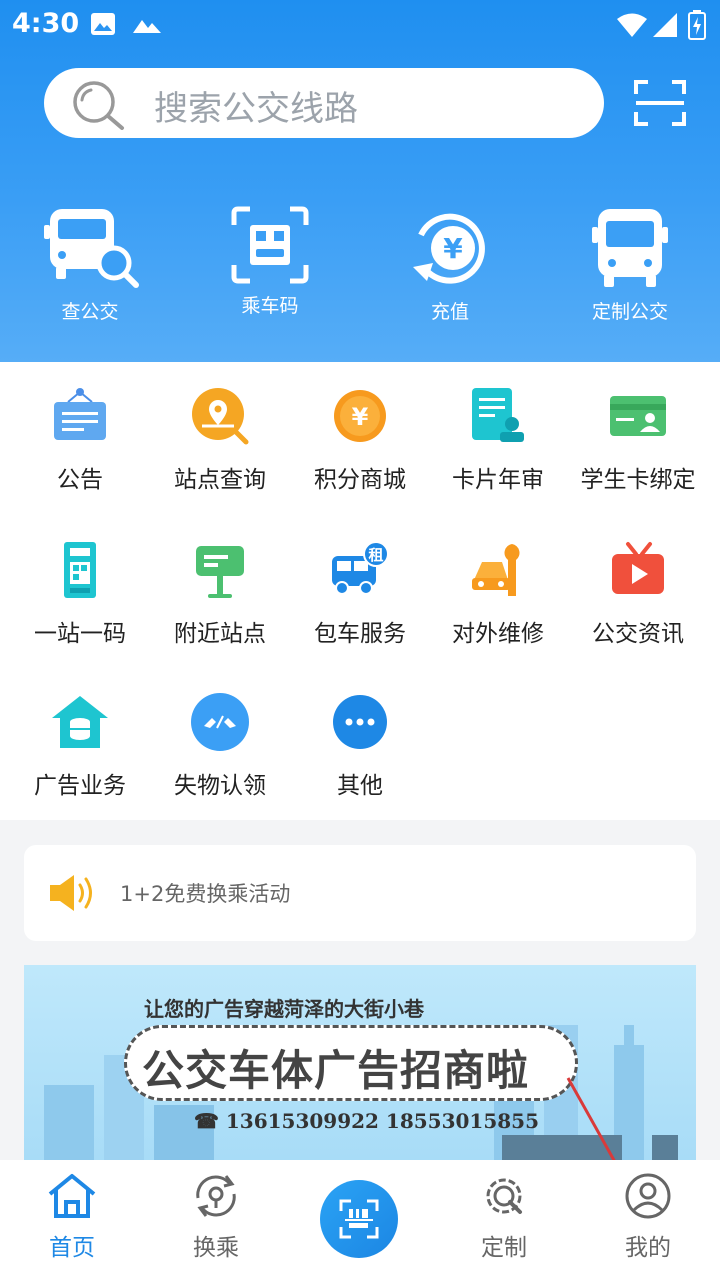 This screenshot has width=720, height=1280. What do you see at coordinates (638, 440) in the screenshot?
I see `service-student-card: 学生卡绑定` at bounding box center [638, 440].